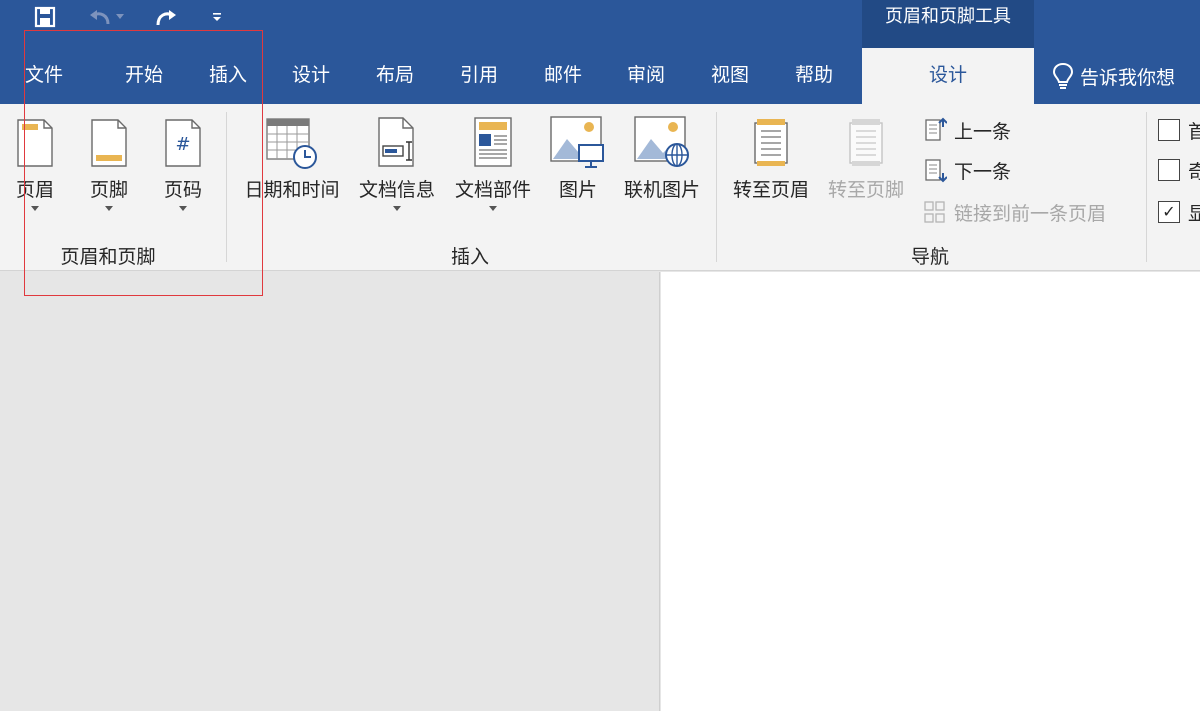 The image size is (1200, 711). Describe the element at coordinates (770, 190) in the screenshot. I see `go-to-header-label: 转至页眉` at that location.